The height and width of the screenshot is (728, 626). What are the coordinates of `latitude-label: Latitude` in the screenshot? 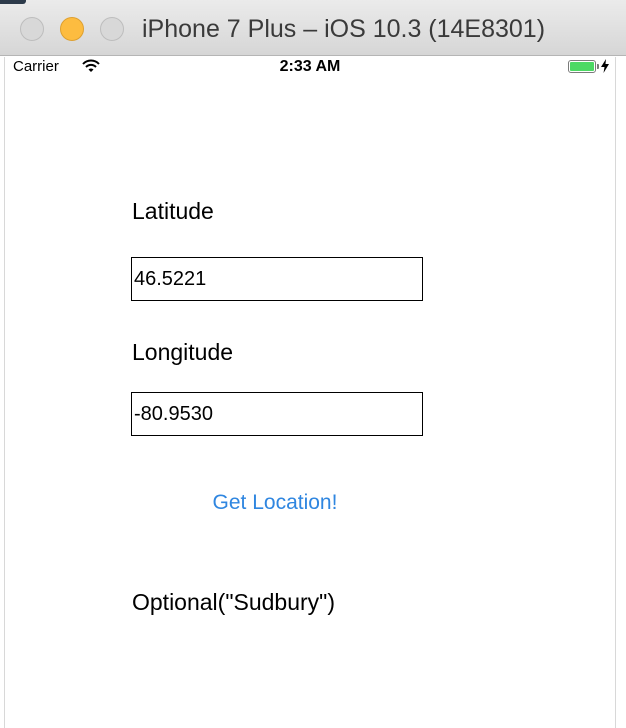 It's located at (173, 211).